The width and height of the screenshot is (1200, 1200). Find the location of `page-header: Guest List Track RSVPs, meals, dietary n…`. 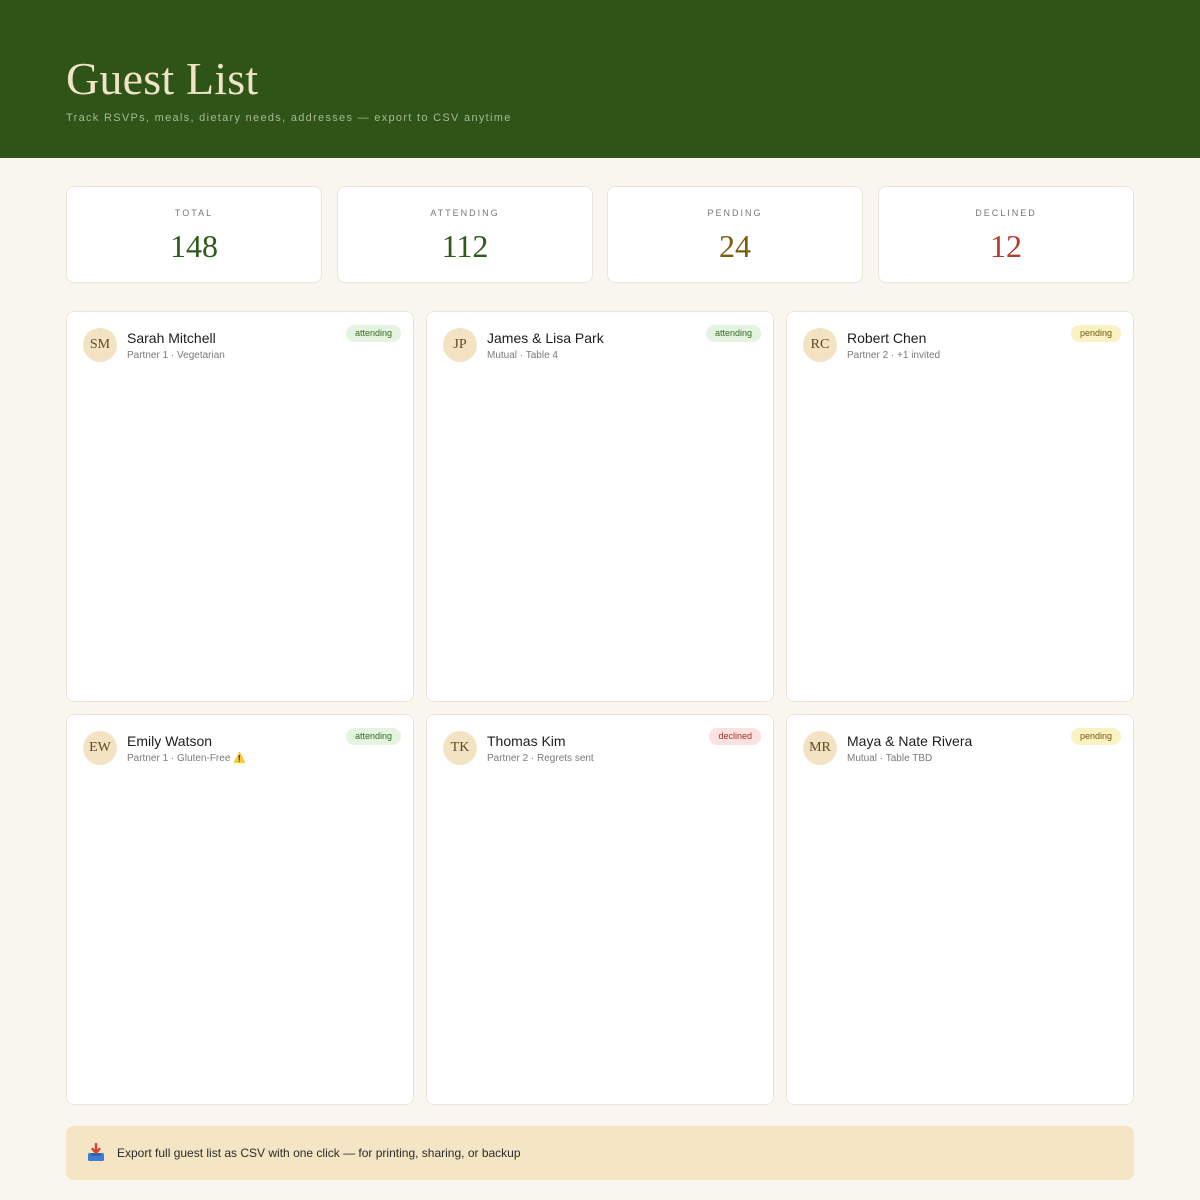

page-header: Guest List Track RSVPs, meals, dietary n… is located at coordinates (600, 79).